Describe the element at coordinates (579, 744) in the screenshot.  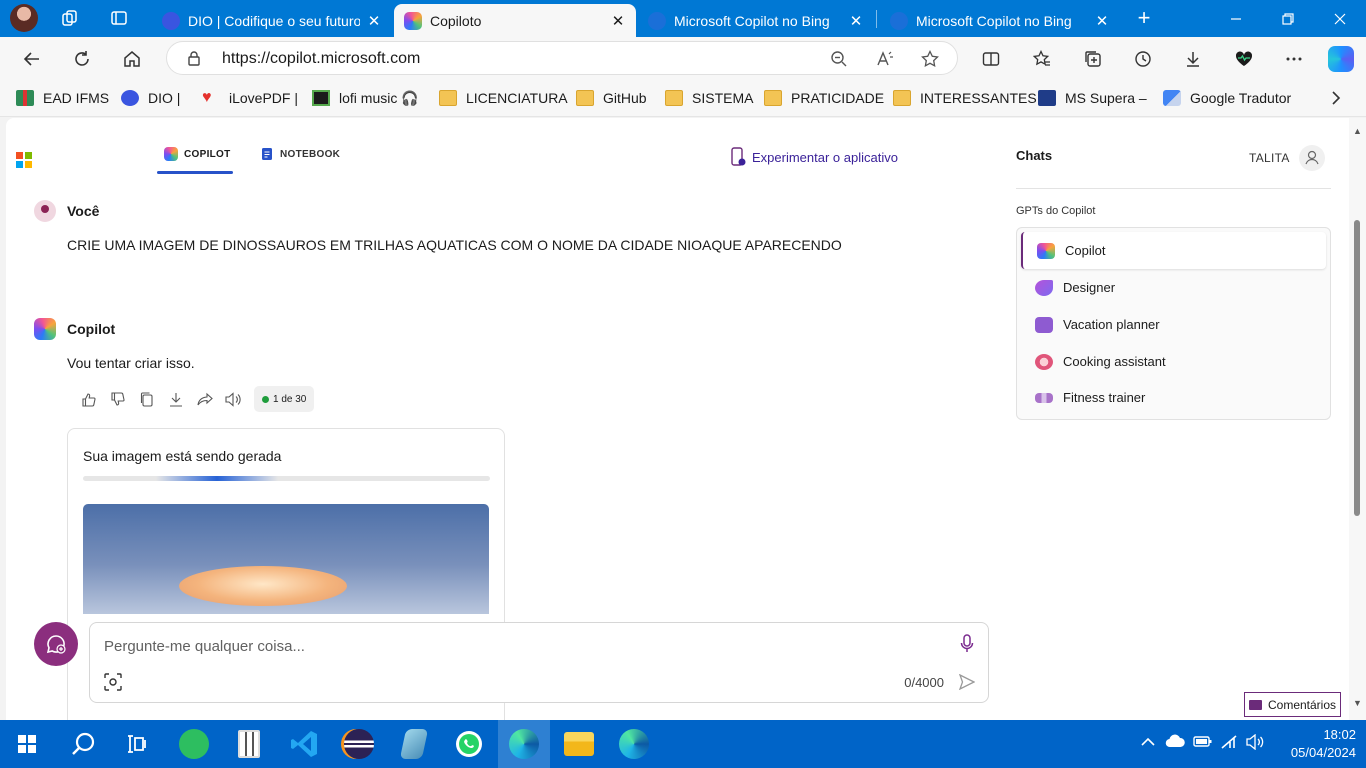
I see `taskbar-app-file-explorer` at that location.